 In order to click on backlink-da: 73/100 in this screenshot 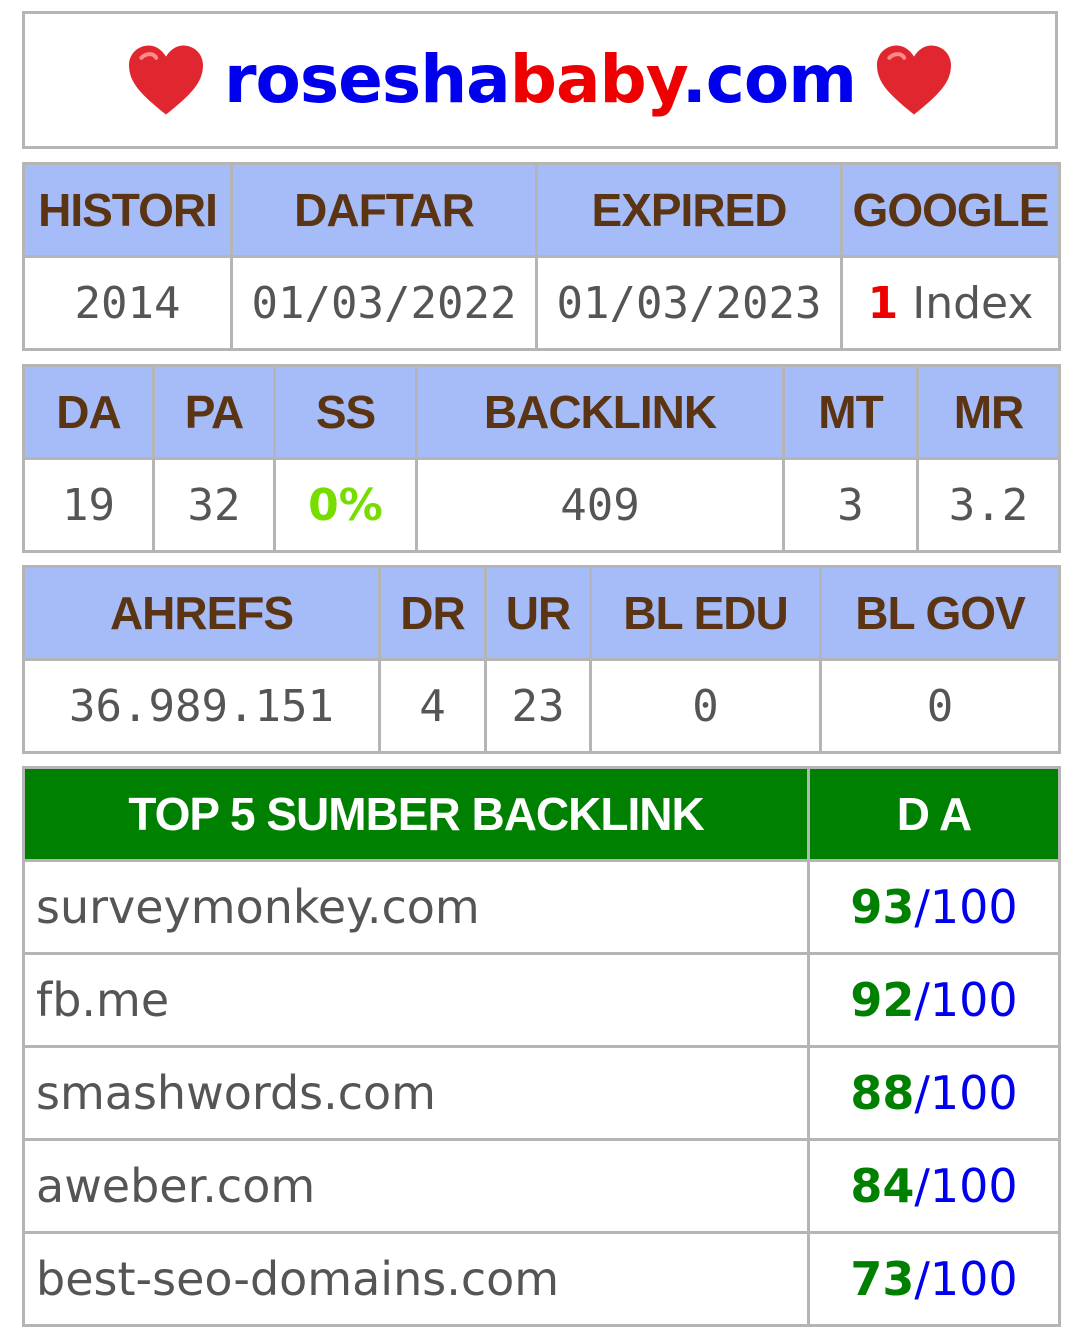, I will do `click(934, 1279)`.